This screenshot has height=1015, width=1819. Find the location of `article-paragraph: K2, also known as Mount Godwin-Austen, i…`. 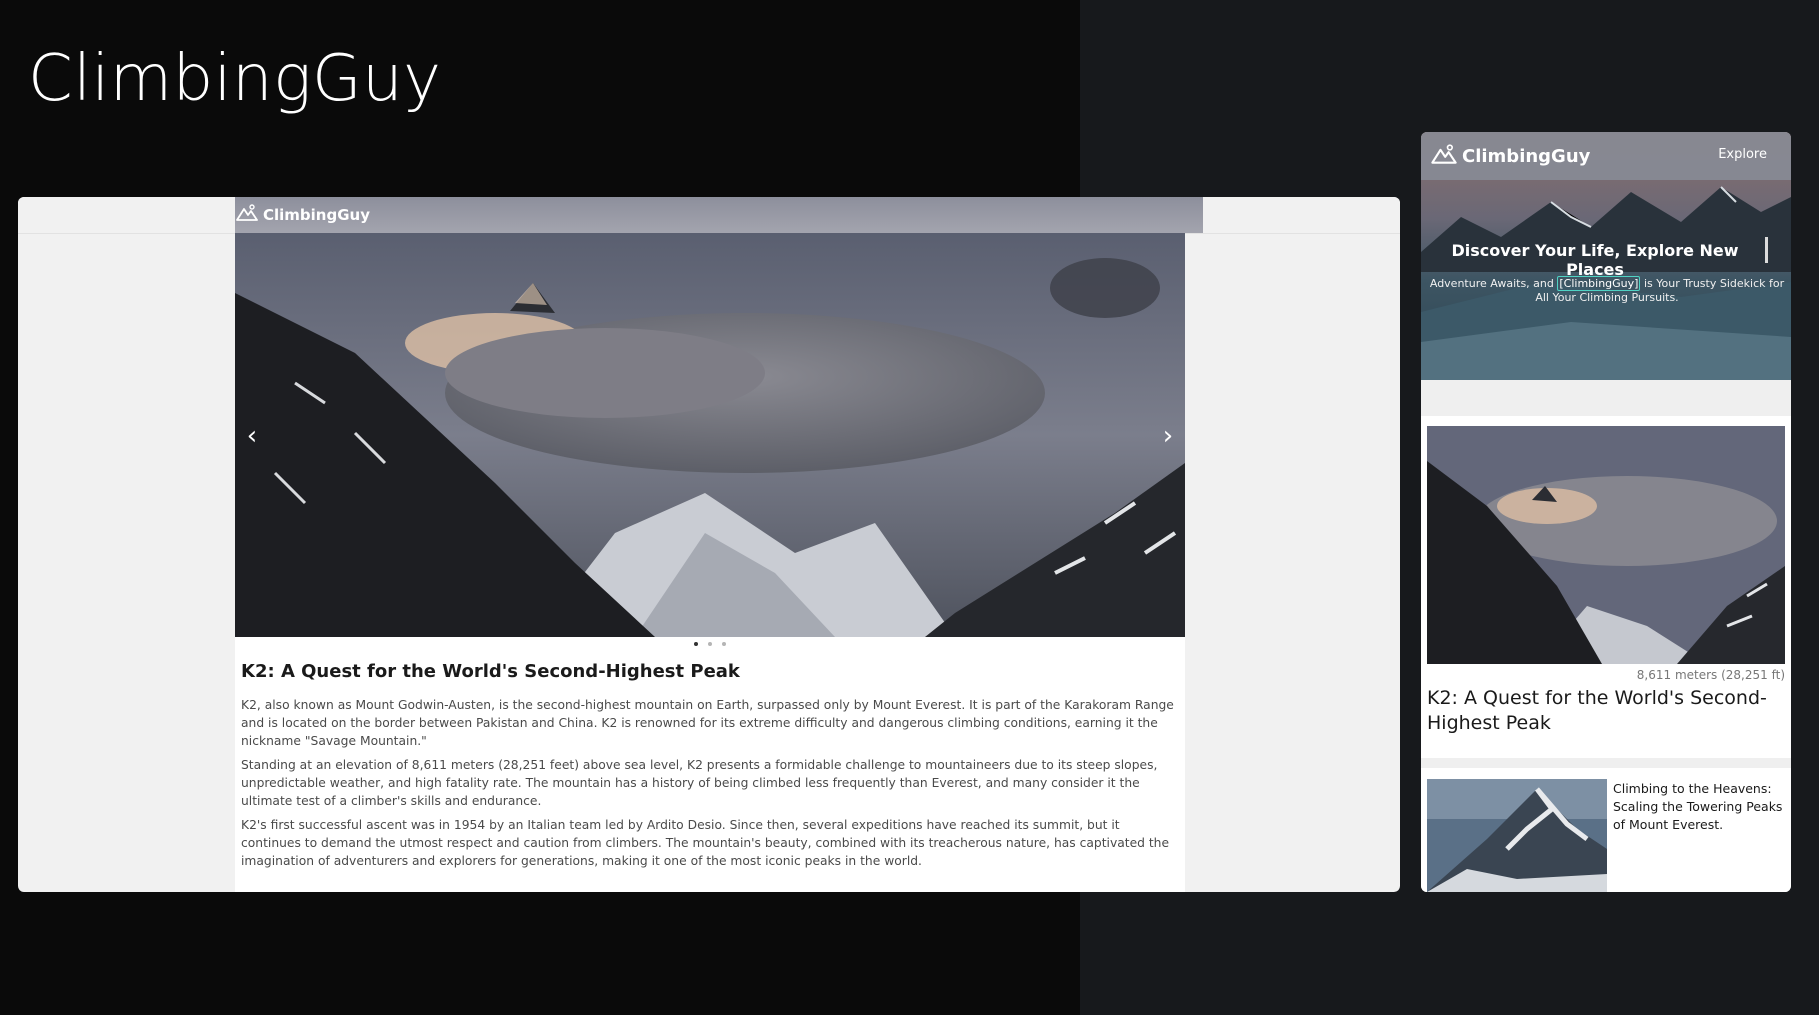

article-paragraph: K2, also known as Mount Godwin-Austen, i… is located at coordinates (707, 723).